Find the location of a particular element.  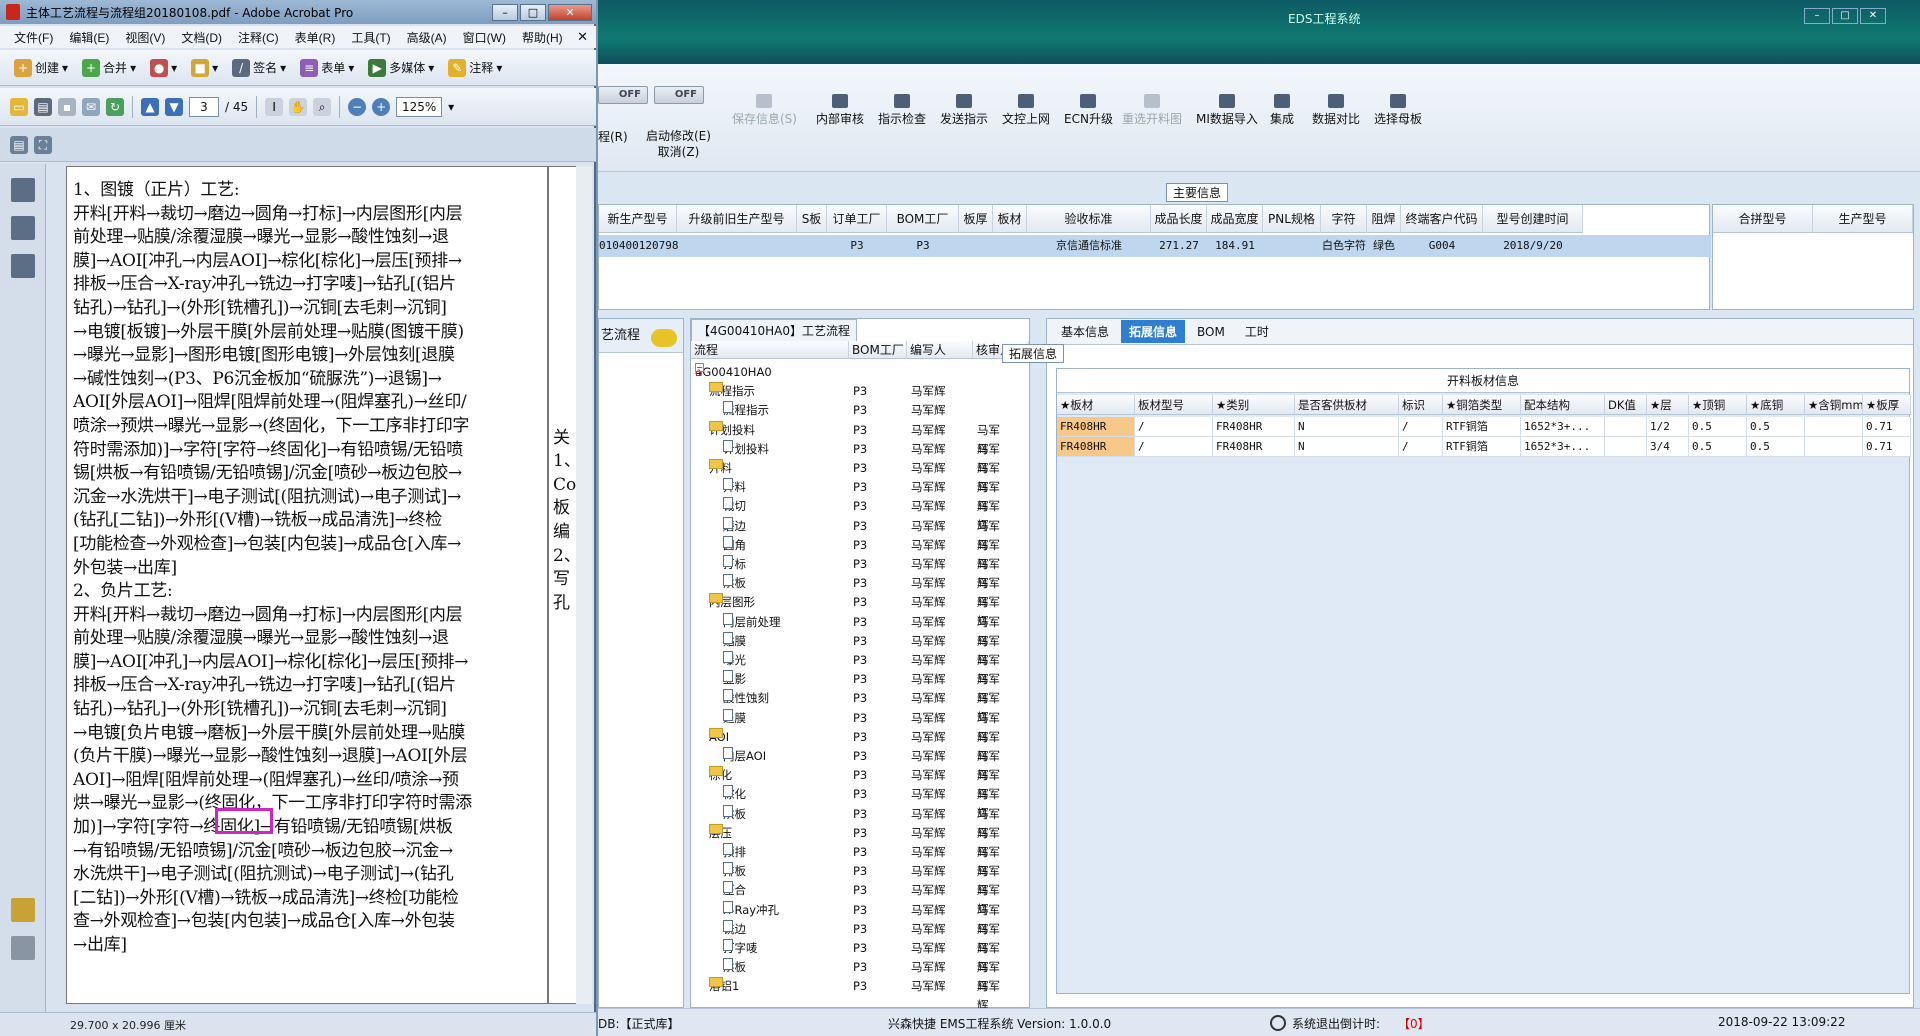

grid-cell: 绿色 is located at coordinates (1384, 246).